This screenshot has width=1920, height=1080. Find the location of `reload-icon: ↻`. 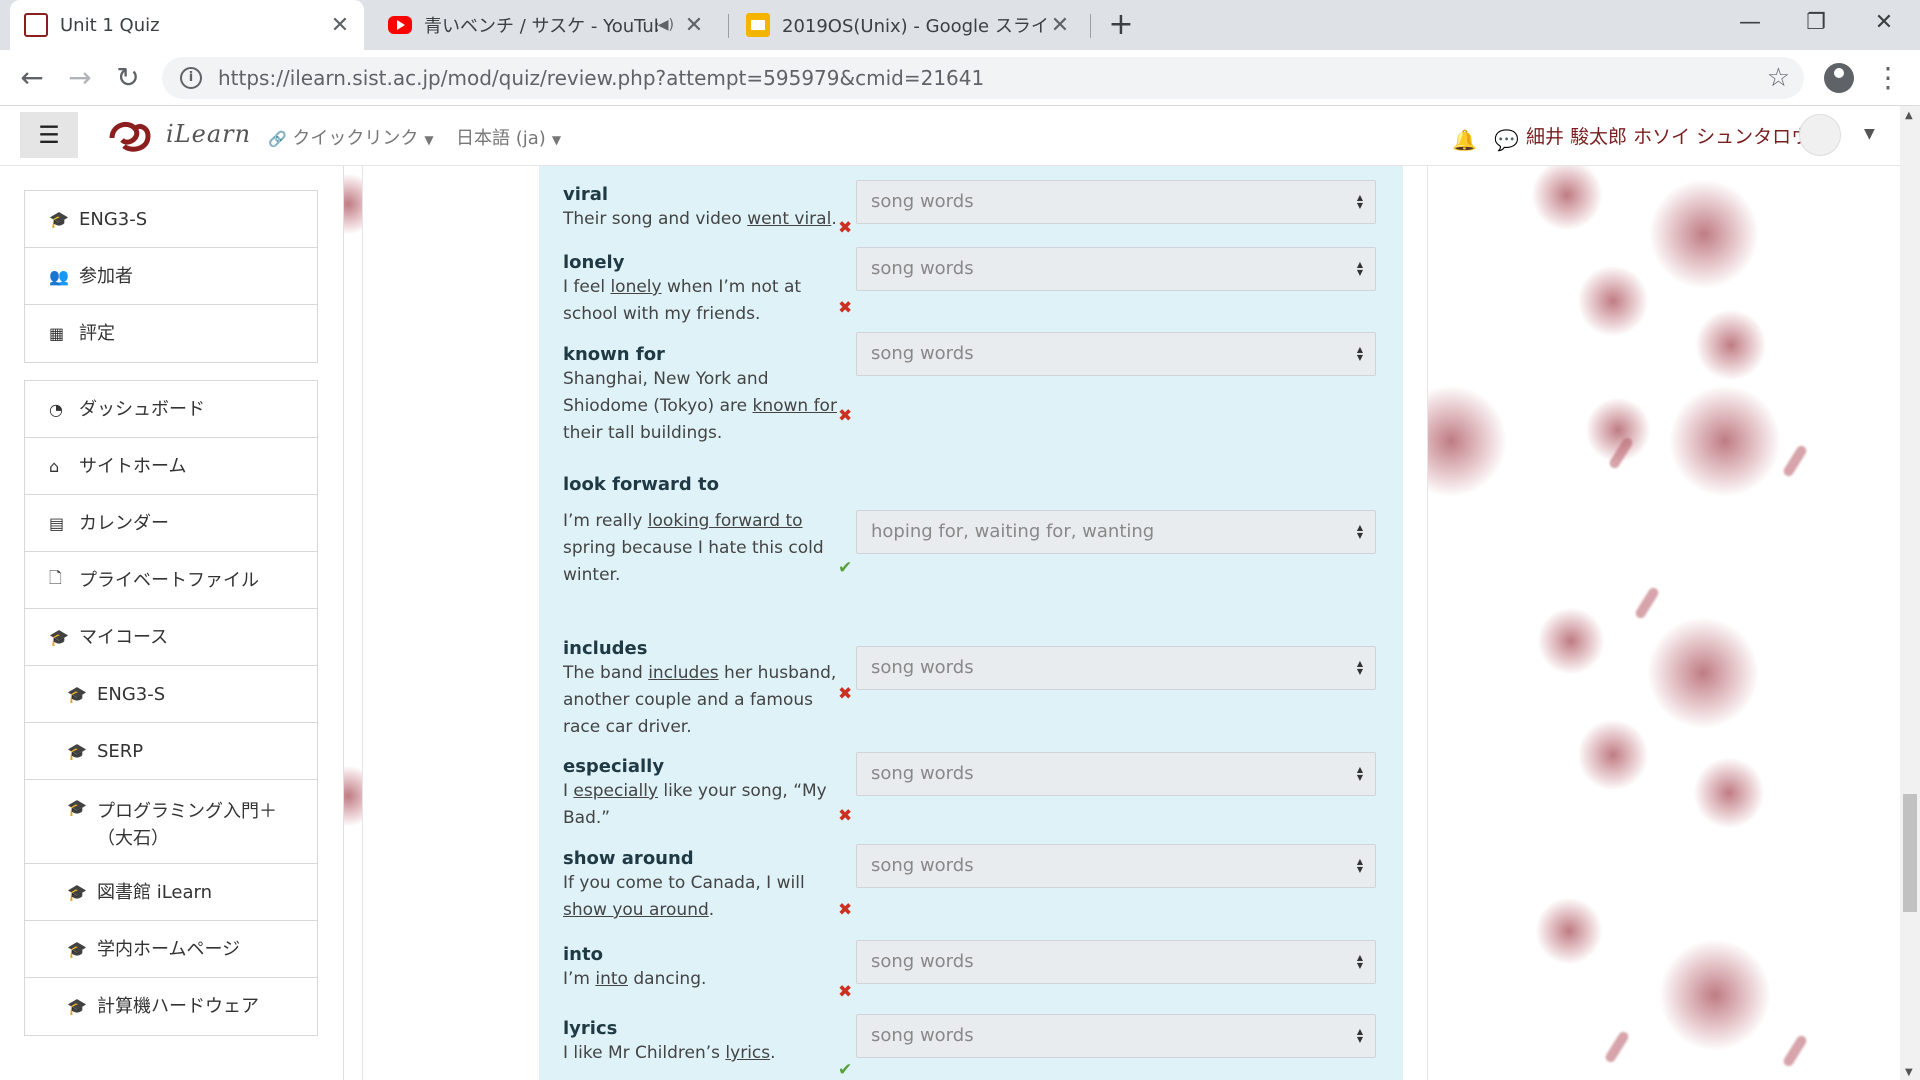

reload-icon: ↻ is located at coordinates (128, 78).